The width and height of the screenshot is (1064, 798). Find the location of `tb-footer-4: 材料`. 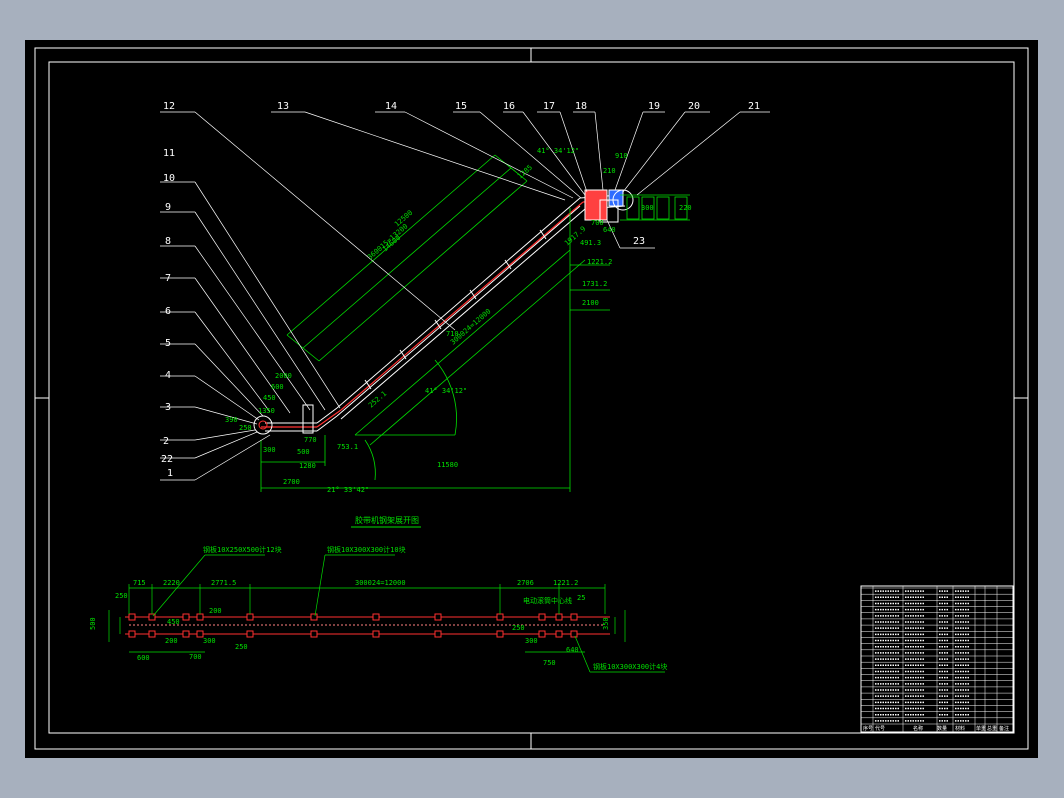

tb-footer-4: 材料 is located at coordinates (960, 728).